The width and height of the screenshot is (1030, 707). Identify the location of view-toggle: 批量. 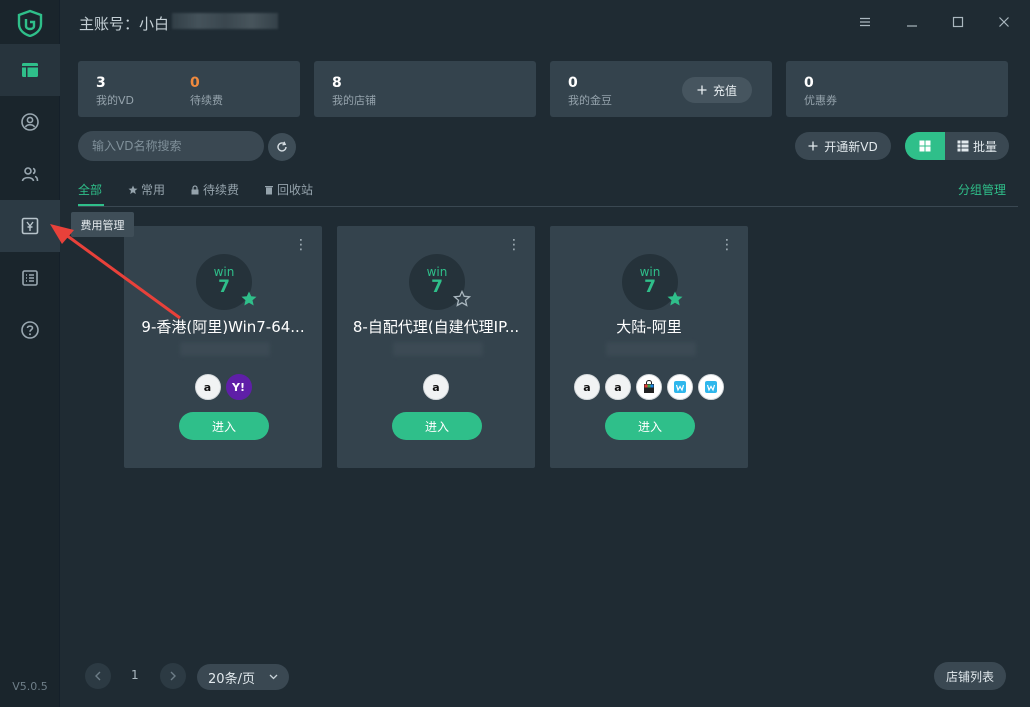
(957, 146).